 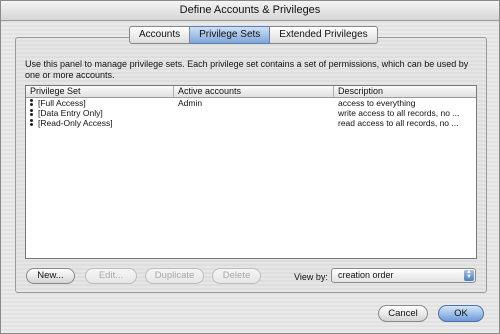 I want to click on active-accounts-cell: Admin, so click(x=190, y=103).